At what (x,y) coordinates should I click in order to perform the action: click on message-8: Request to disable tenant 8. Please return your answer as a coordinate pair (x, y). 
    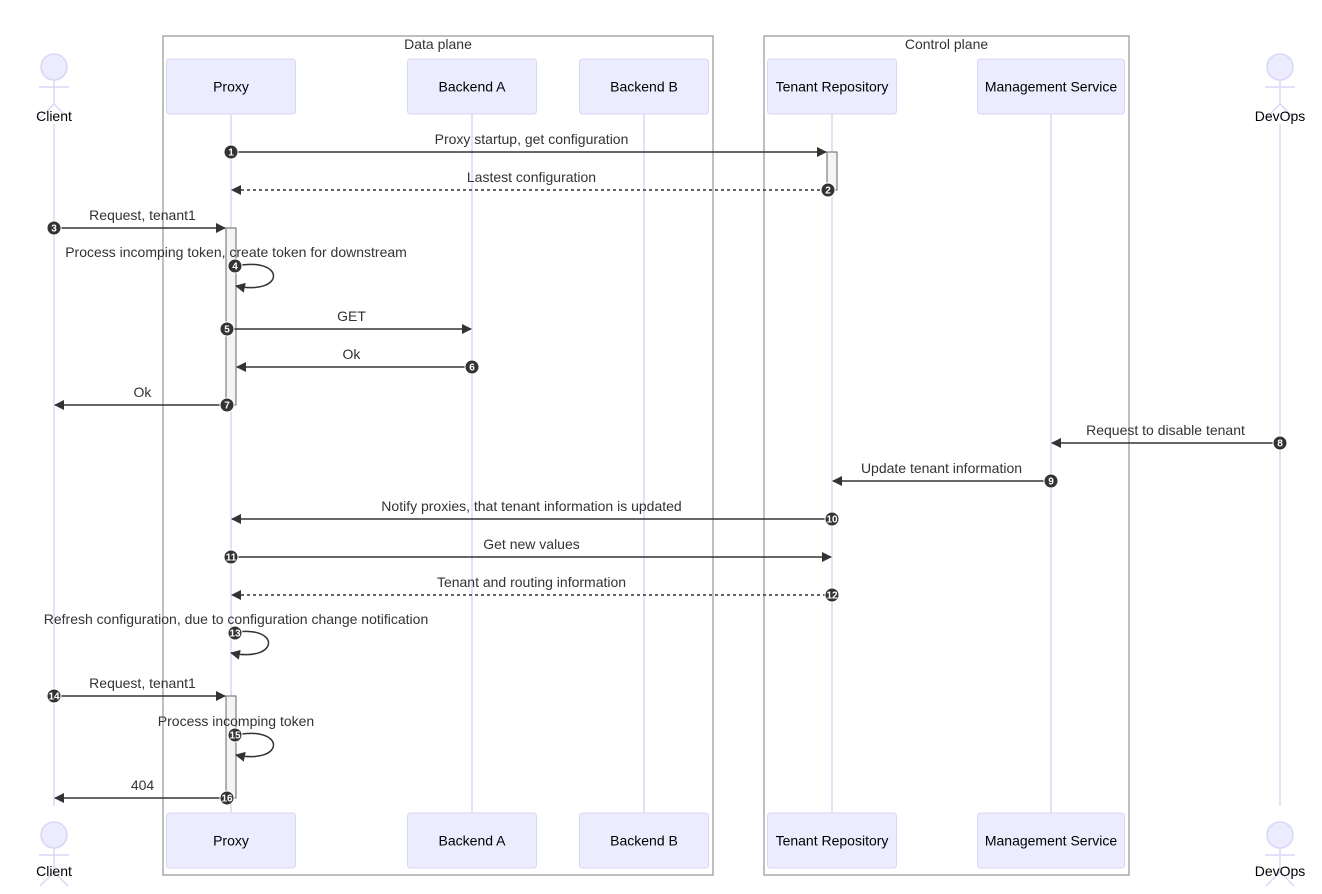
    Looking at the image, I should click on (1169, 436).